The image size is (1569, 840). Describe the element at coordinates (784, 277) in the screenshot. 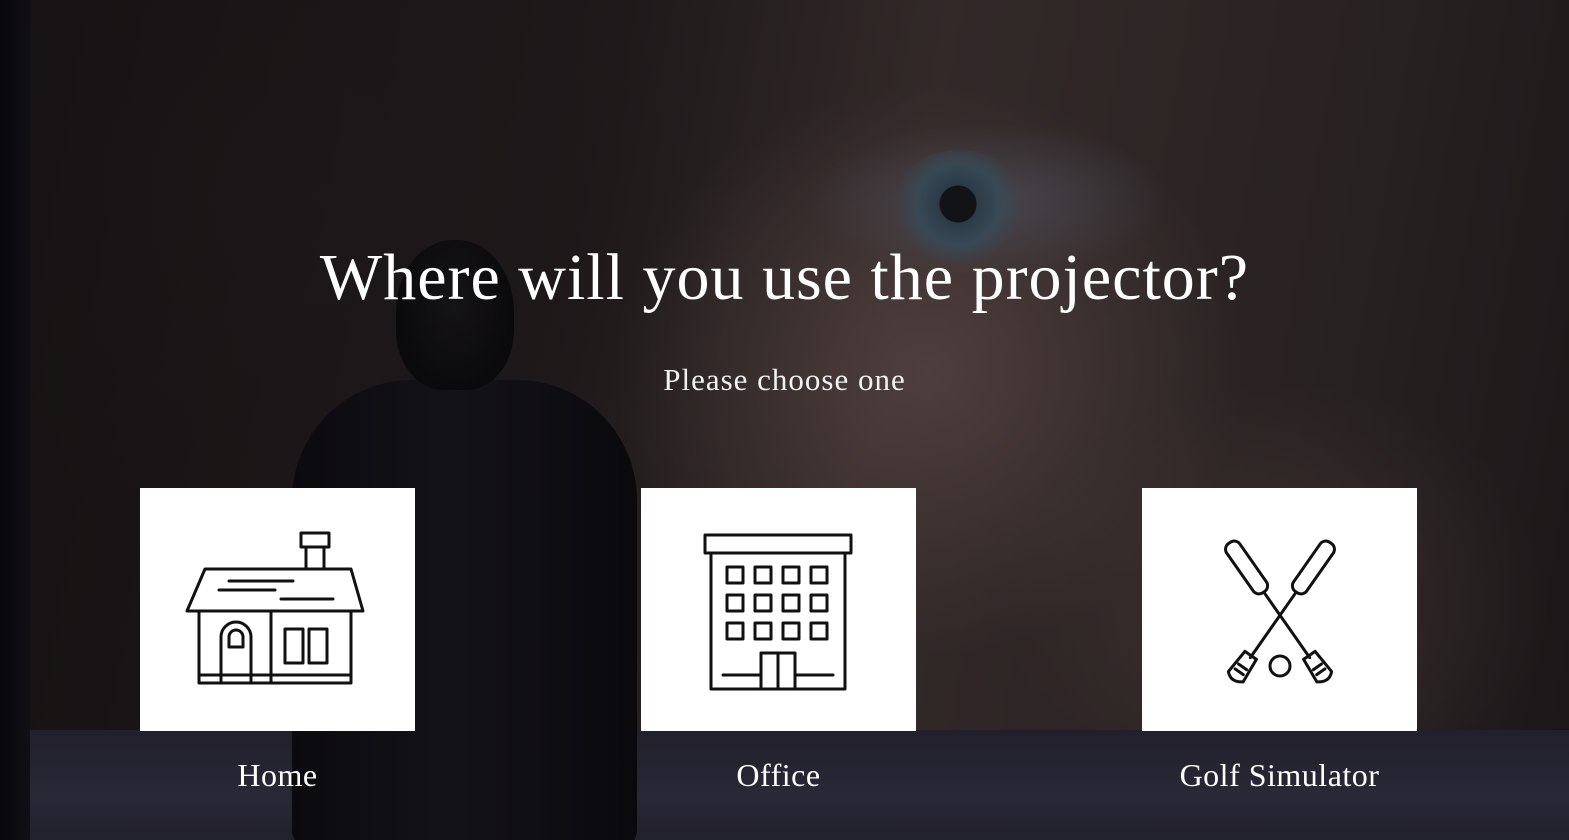

I see `page-title: Where will you use the projector?` at that location.